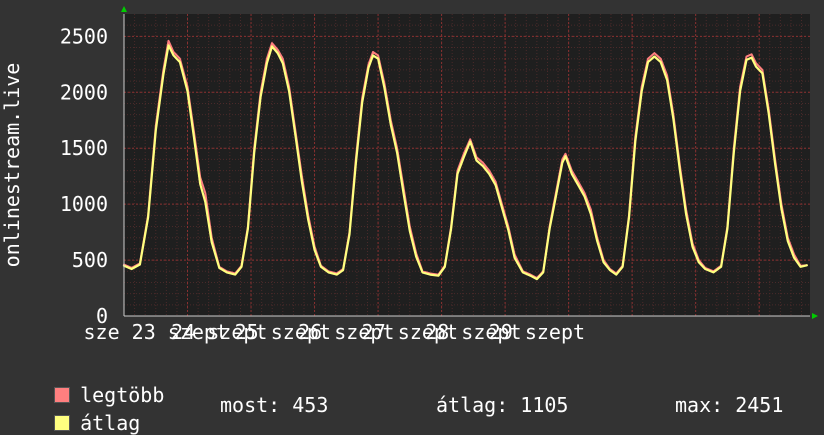 This screenshot has height=435, width=824. Describe the element at coordinates (84, 92) in the screenshot. I see `y-tick-label: 2000` at that location.